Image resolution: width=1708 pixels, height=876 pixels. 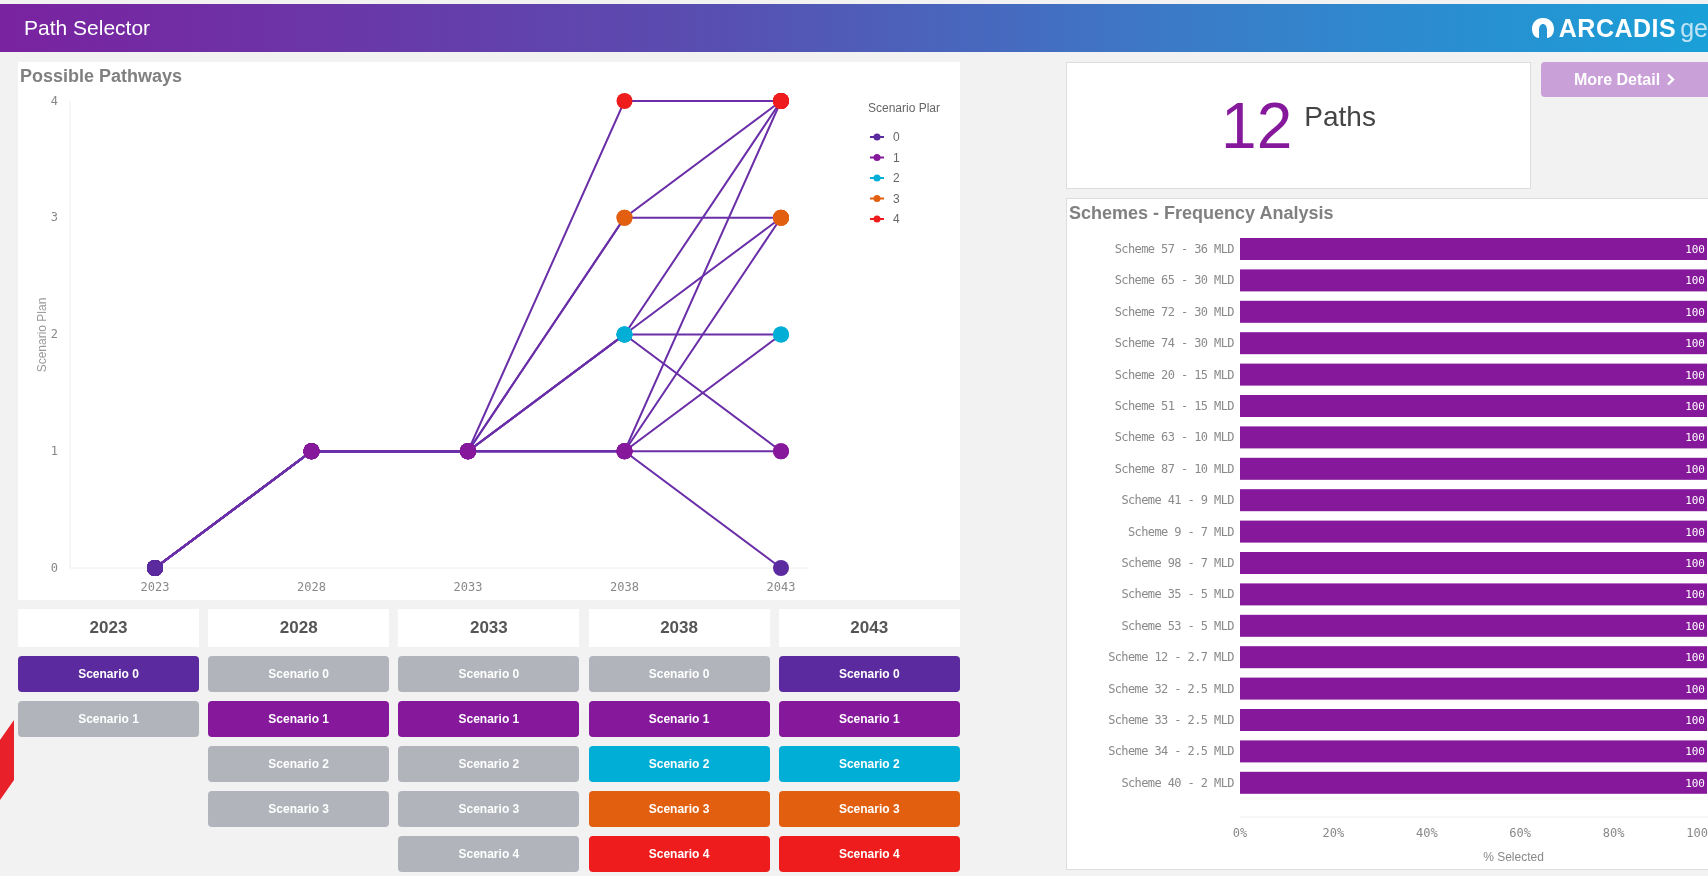 What do you see at coordinates (1171, 657) in the screenshot?
I see `category-label: Scheme 12 - 2.7 MLD` at bounding box center [1171, 657].